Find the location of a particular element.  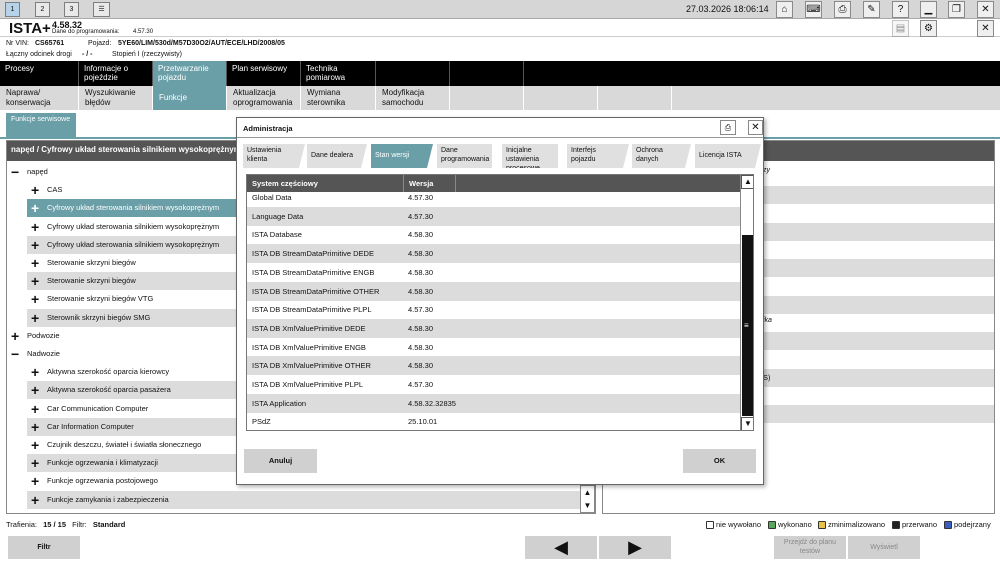

subnav-modyfikacja: Modyfikacja samochodu is located at coordinates (413, 98).